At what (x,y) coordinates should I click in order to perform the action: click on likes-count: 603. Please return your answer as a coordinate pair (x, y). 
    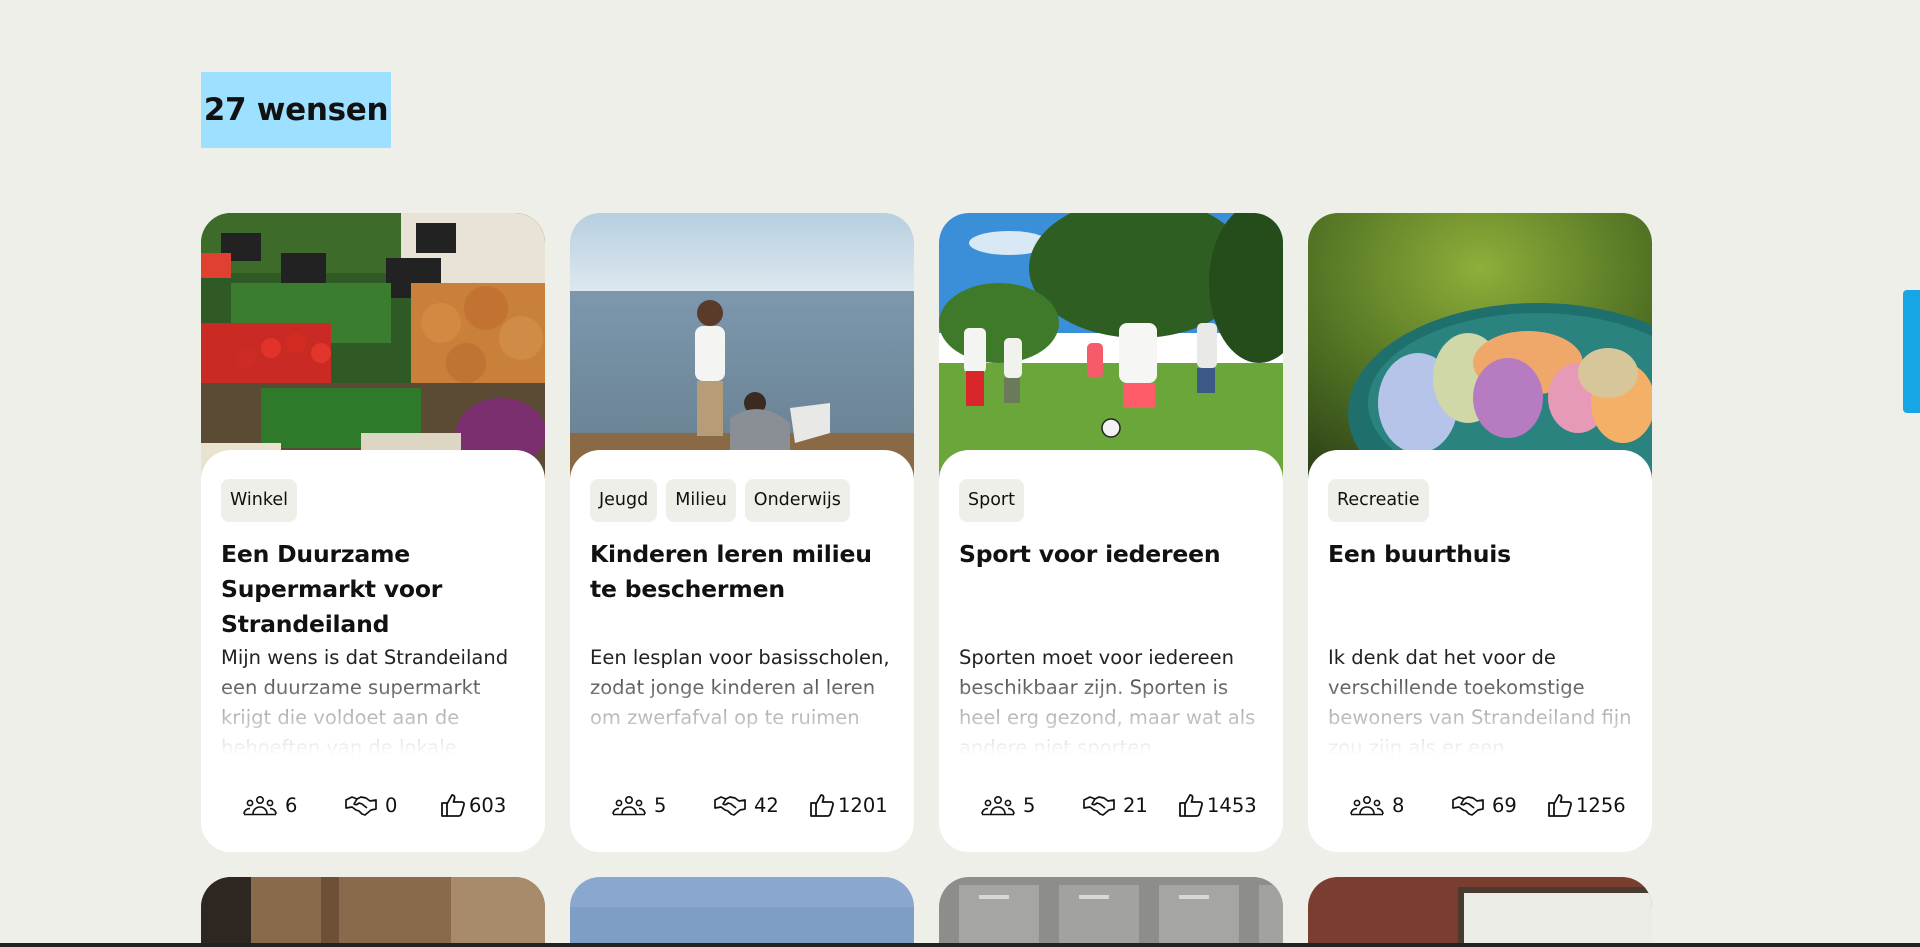
    Looking at the image, I should click on (488, 805).